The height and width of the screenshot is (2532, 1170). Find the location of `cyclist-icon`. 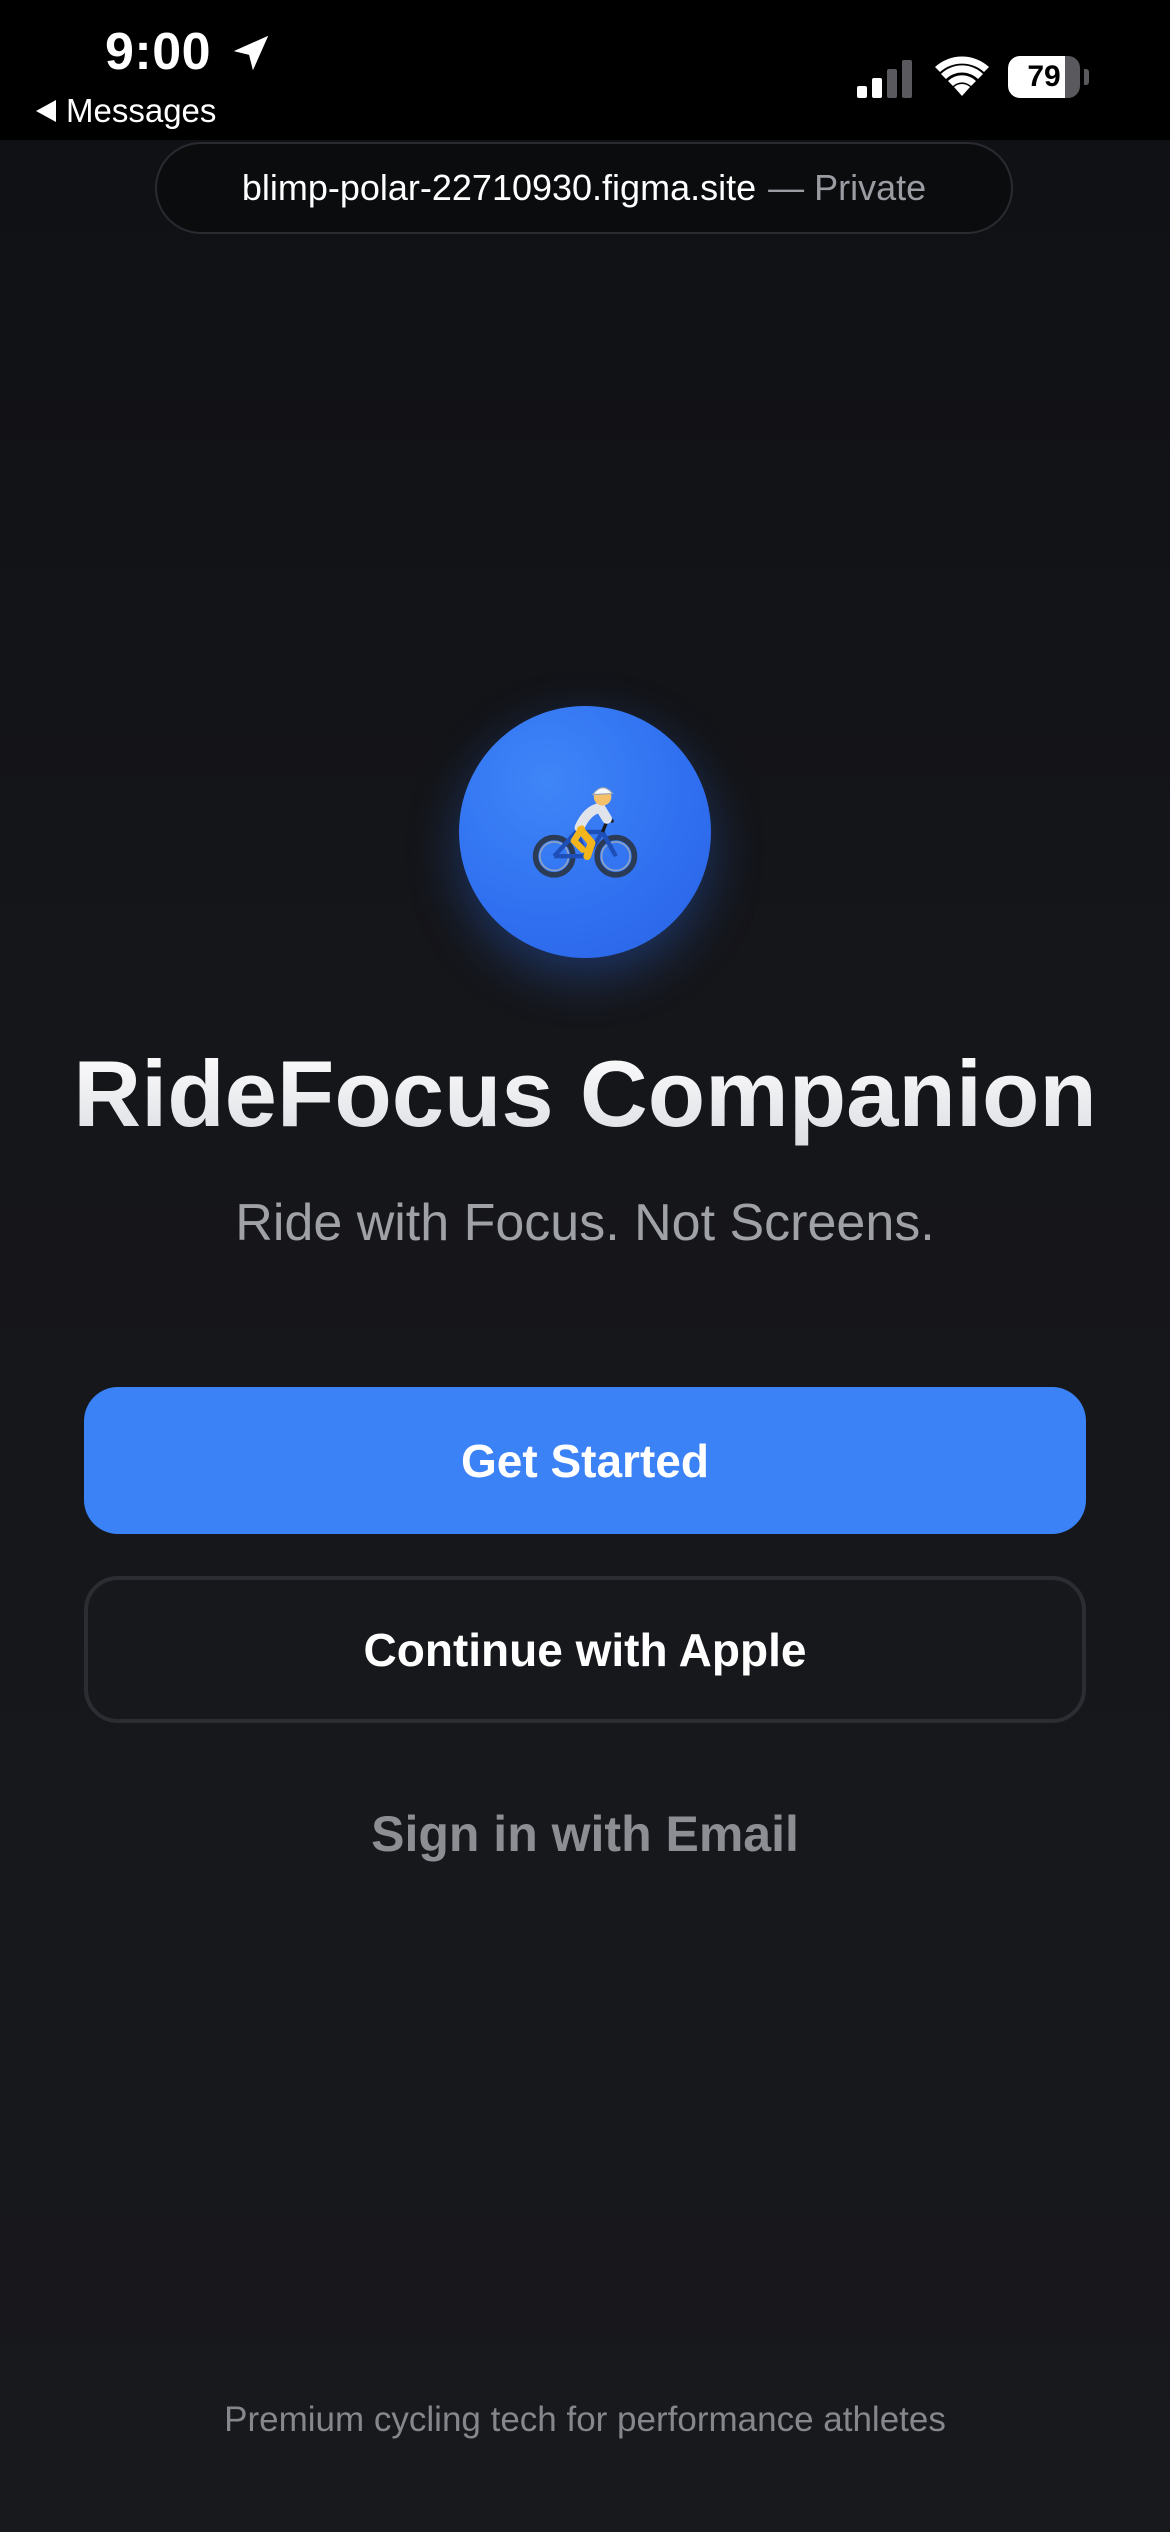

cyclist-icon is located at coordinates (585, 832).